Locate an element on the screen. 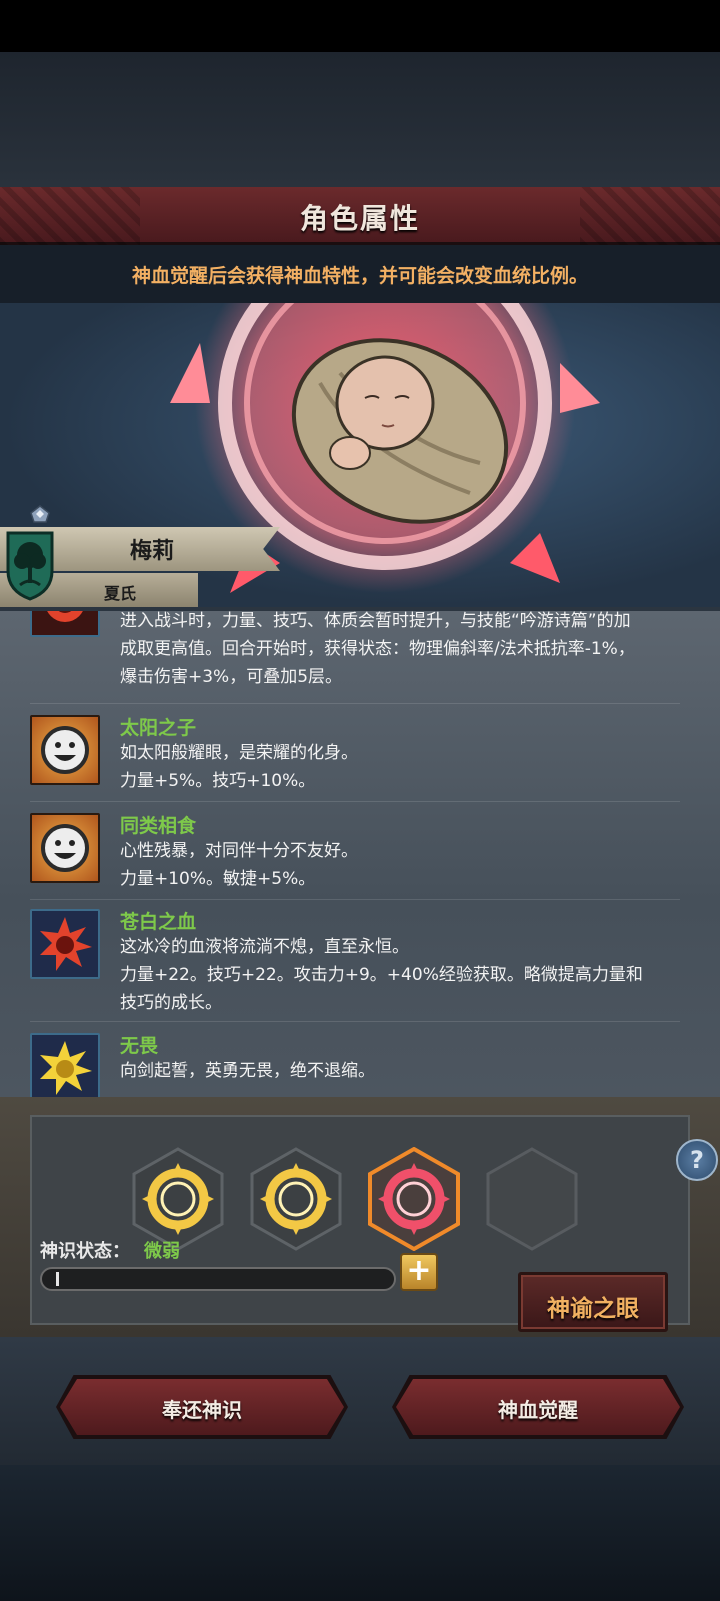  action-bar: 奉还神识 神血觉醒 is located at coordinates (360, 1401).